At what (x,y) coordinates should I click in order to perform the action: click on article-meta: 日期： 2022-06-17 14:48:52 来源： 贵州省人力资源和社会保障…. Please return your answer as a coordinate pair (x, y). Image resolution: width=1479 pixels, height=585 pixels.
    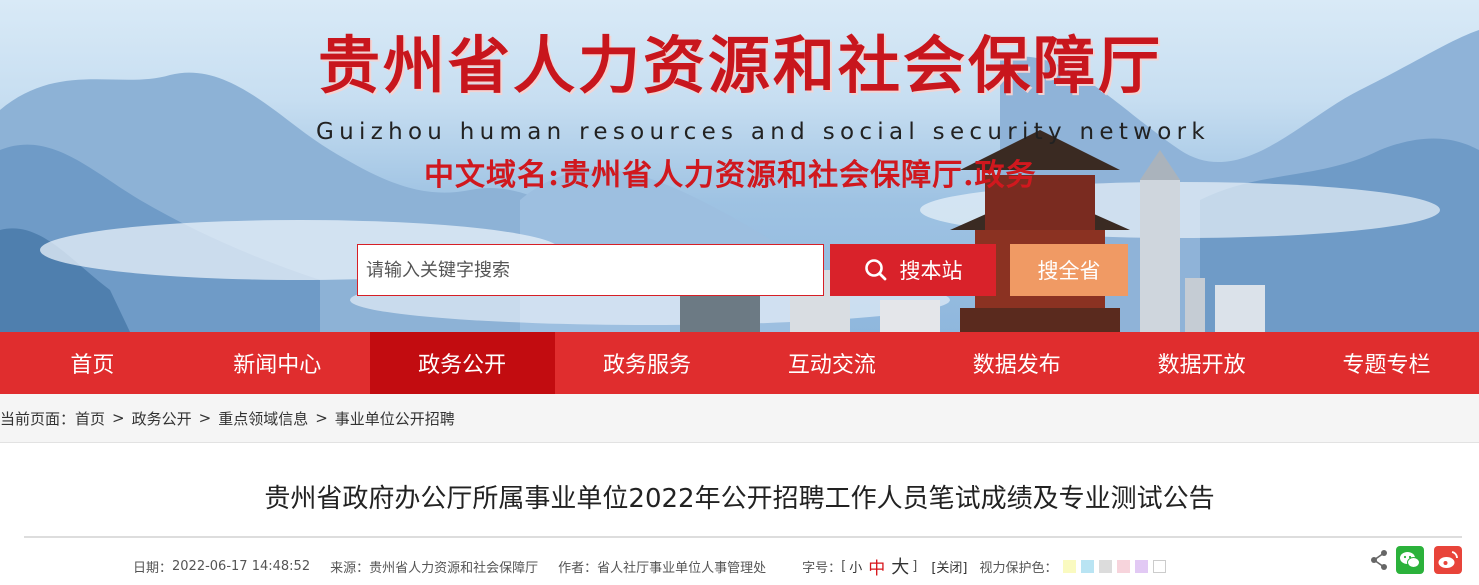
    Looking at the image, I should click on (649, 566).